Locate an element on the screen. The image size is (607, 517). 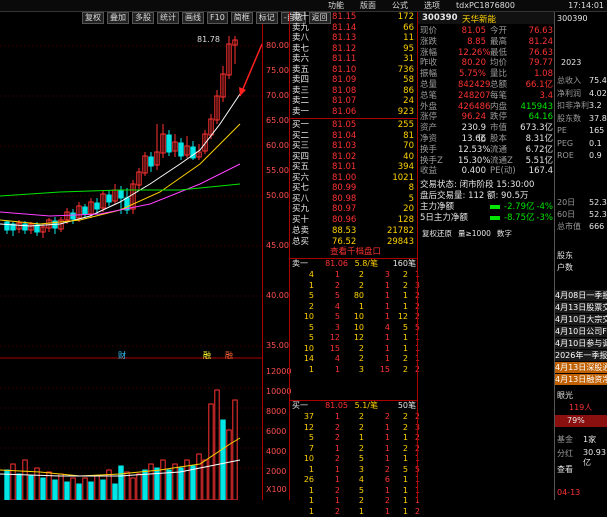
price-tick: 80.00 is located at coordinates (277, 45).